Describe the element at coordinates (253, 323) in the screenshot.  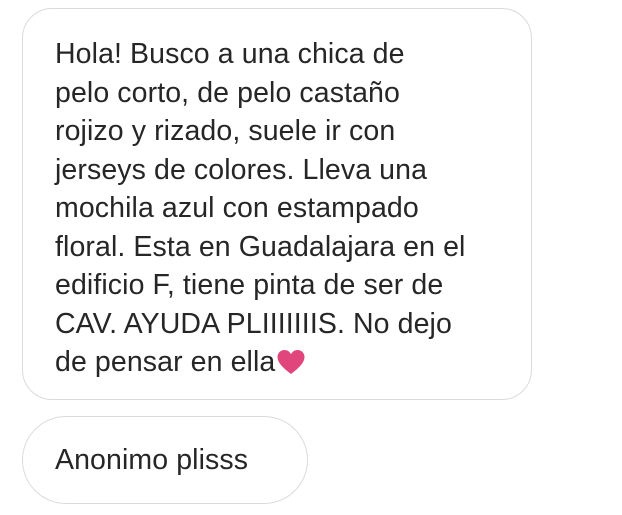
I see `message-line: CAV. AYUDA PLIIIIIIIS. No dejo` at that location.